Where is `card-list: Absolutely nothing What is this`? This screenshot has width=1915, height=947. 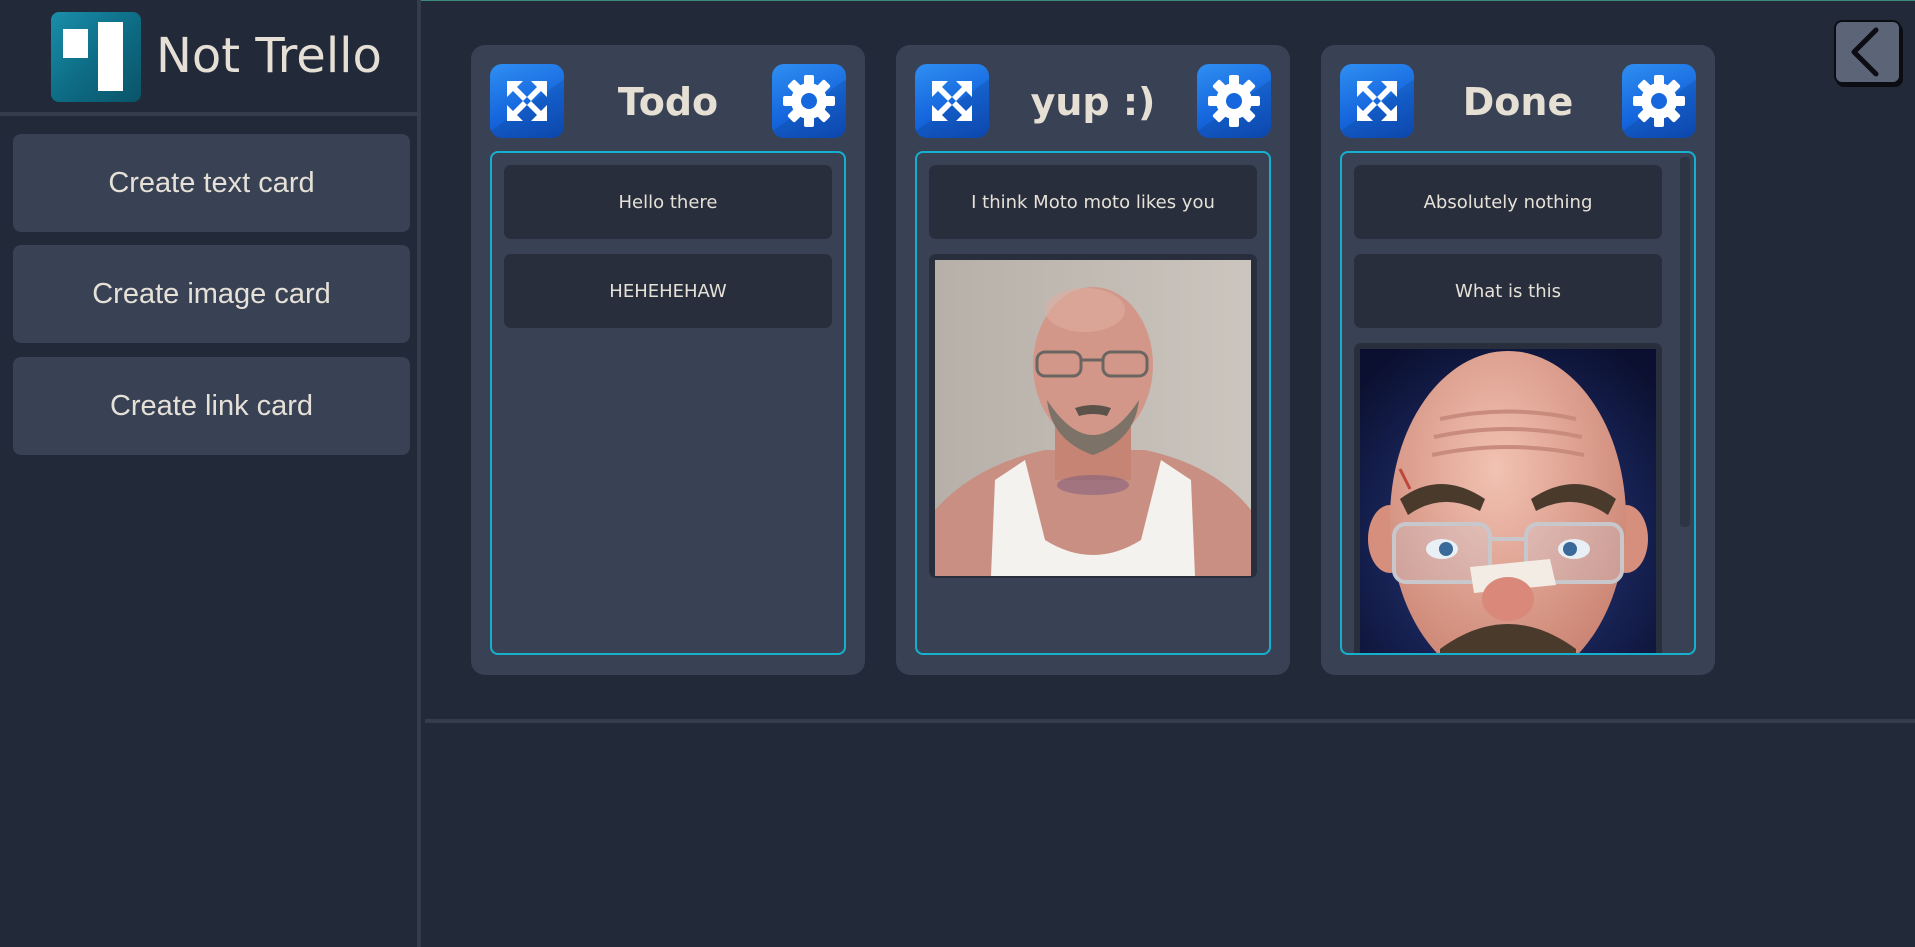 card-list: Absolutely nothing What is this is located at coordinates (1518, 403).